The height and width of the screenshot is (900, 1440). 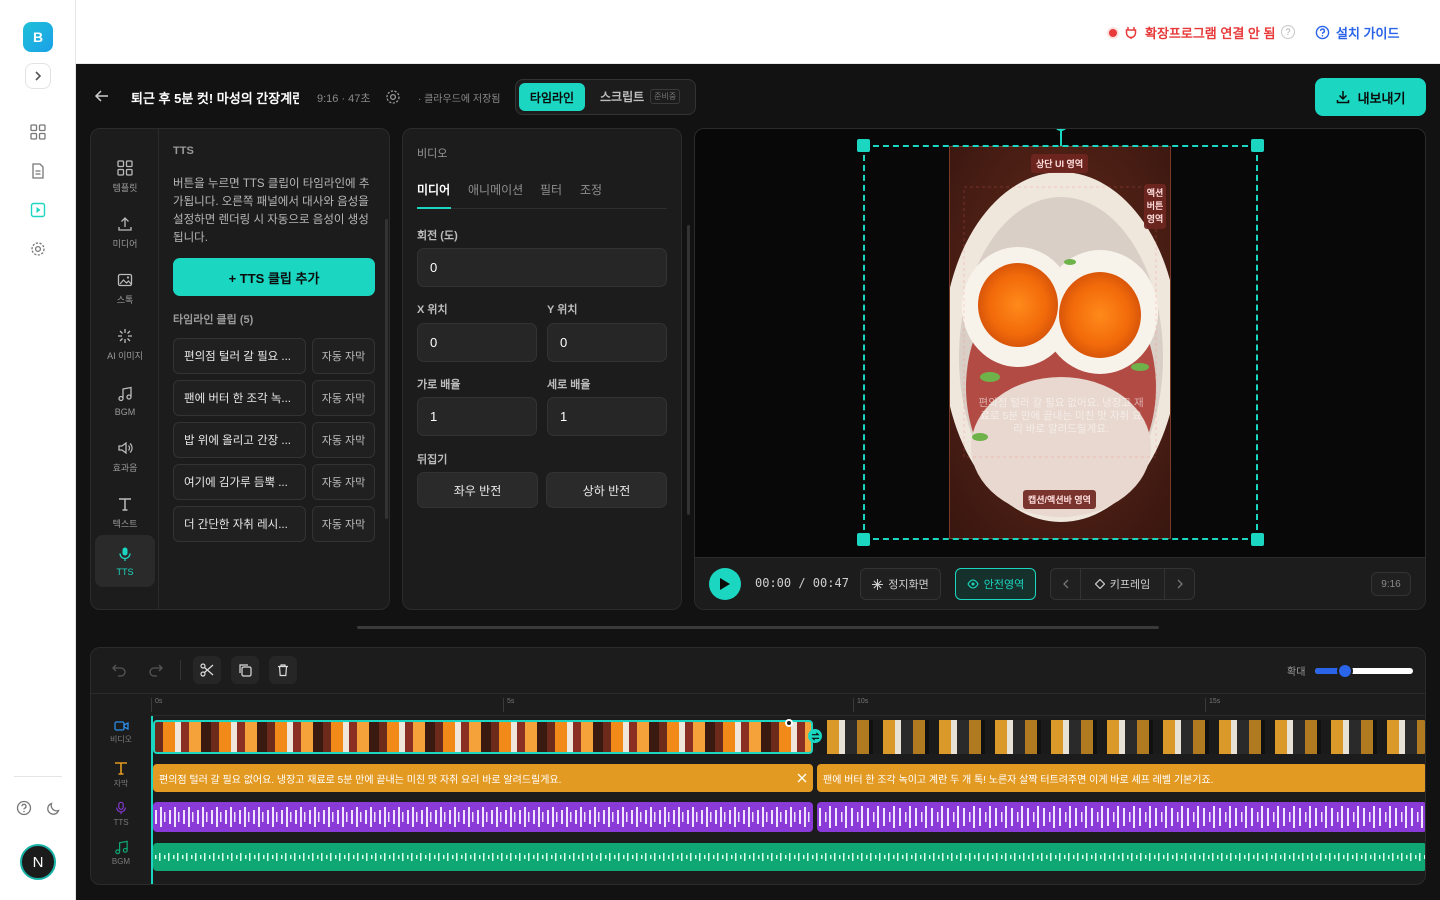 What do you see at coordinates (38, 210) in the screenshot?
I see `rail-editor` at bounding box center [38, 210].